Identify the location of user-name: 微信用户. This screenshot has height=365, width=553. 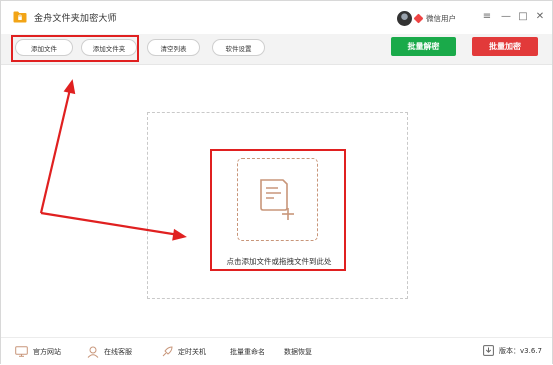
(441, 18).